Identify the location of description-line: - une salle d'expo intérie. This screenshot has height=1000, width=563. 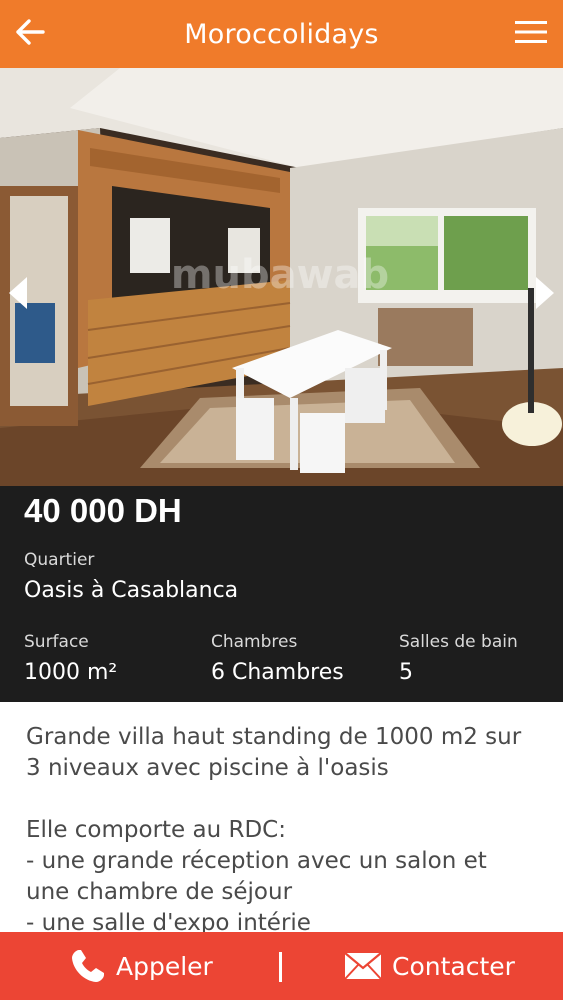
(168, 921).